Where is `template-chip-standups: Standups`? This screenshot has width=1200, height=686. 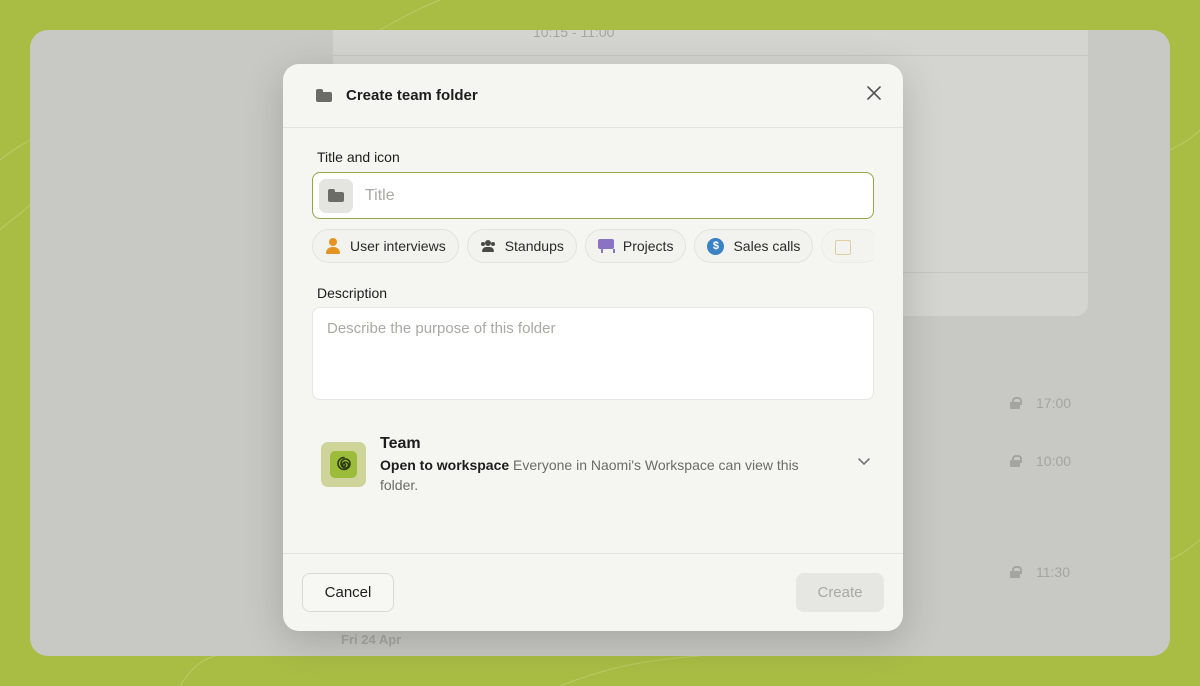
template-chip-standups: Standups is located at coordinates (521, 246).